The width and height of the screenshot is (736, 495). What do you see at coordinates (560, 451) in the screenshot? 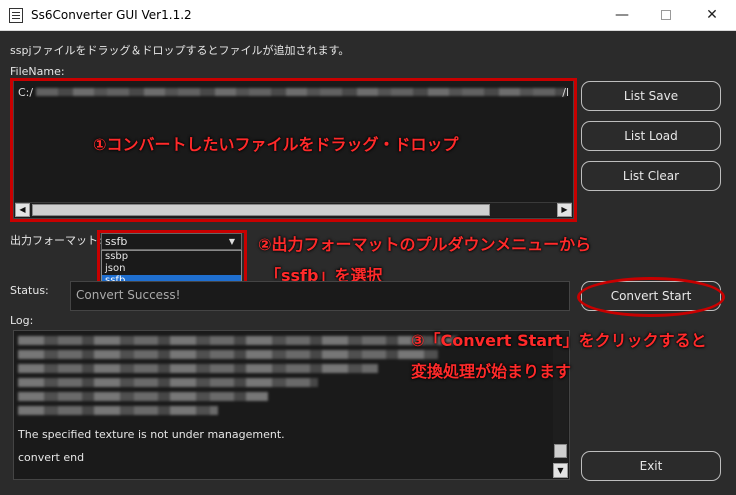
I see `scrollbar-thumb` at bounding box center [560, 451].